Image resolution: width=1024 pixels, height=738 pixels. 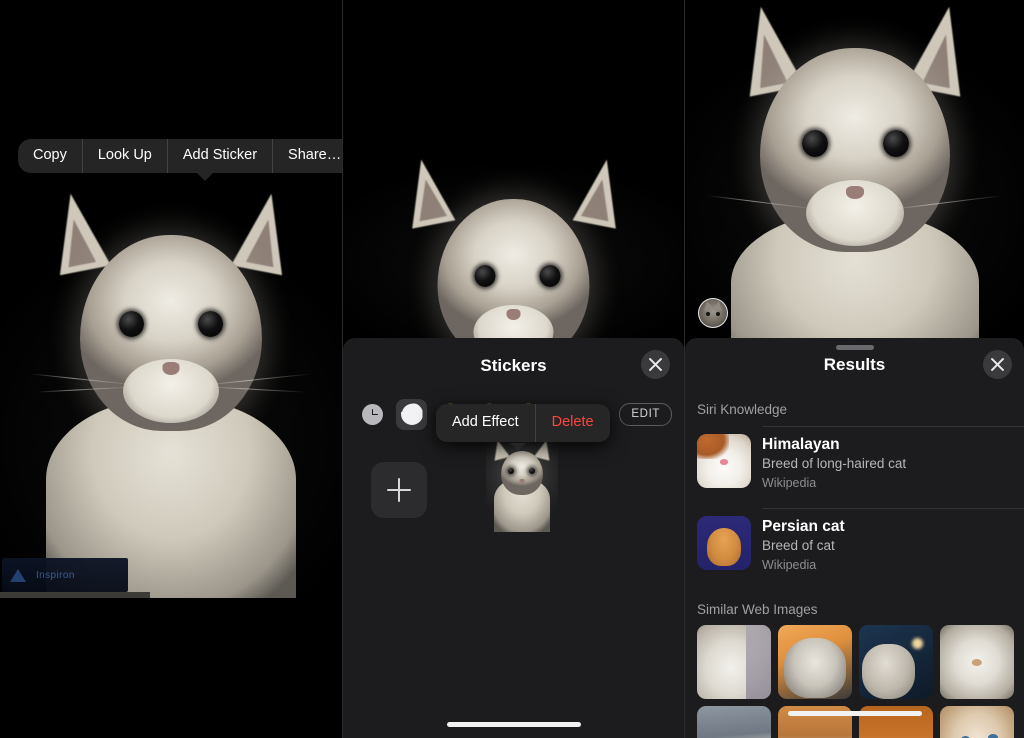 I want to click on laptop-brand-label: Inspiron, so click(x=55, y=575).